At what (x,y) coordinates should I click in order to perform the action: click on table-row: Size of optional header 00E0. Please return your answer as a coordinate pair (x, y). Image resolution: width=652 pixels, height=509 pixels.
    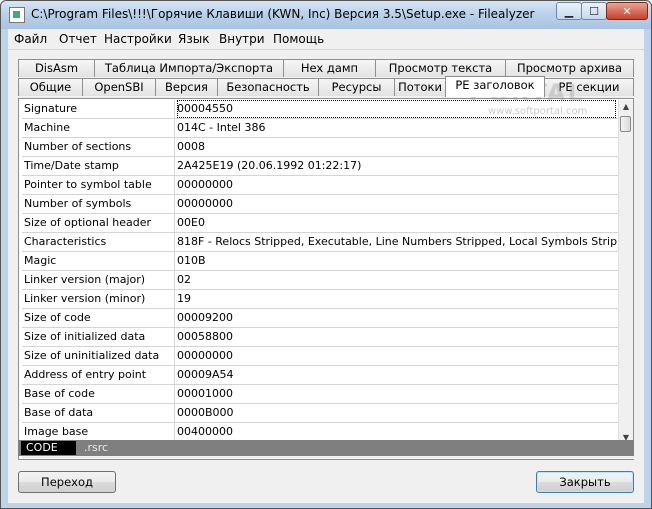
    Looking at the image, I should click on (320, 223).